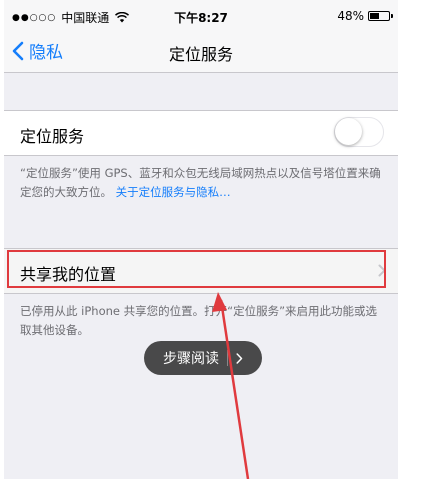 This screenshot has width=426, height=479. Describe the element at coordinates (191, 359) in the screenshot. I see `step-reading-label: 步骤阅读` at that location.